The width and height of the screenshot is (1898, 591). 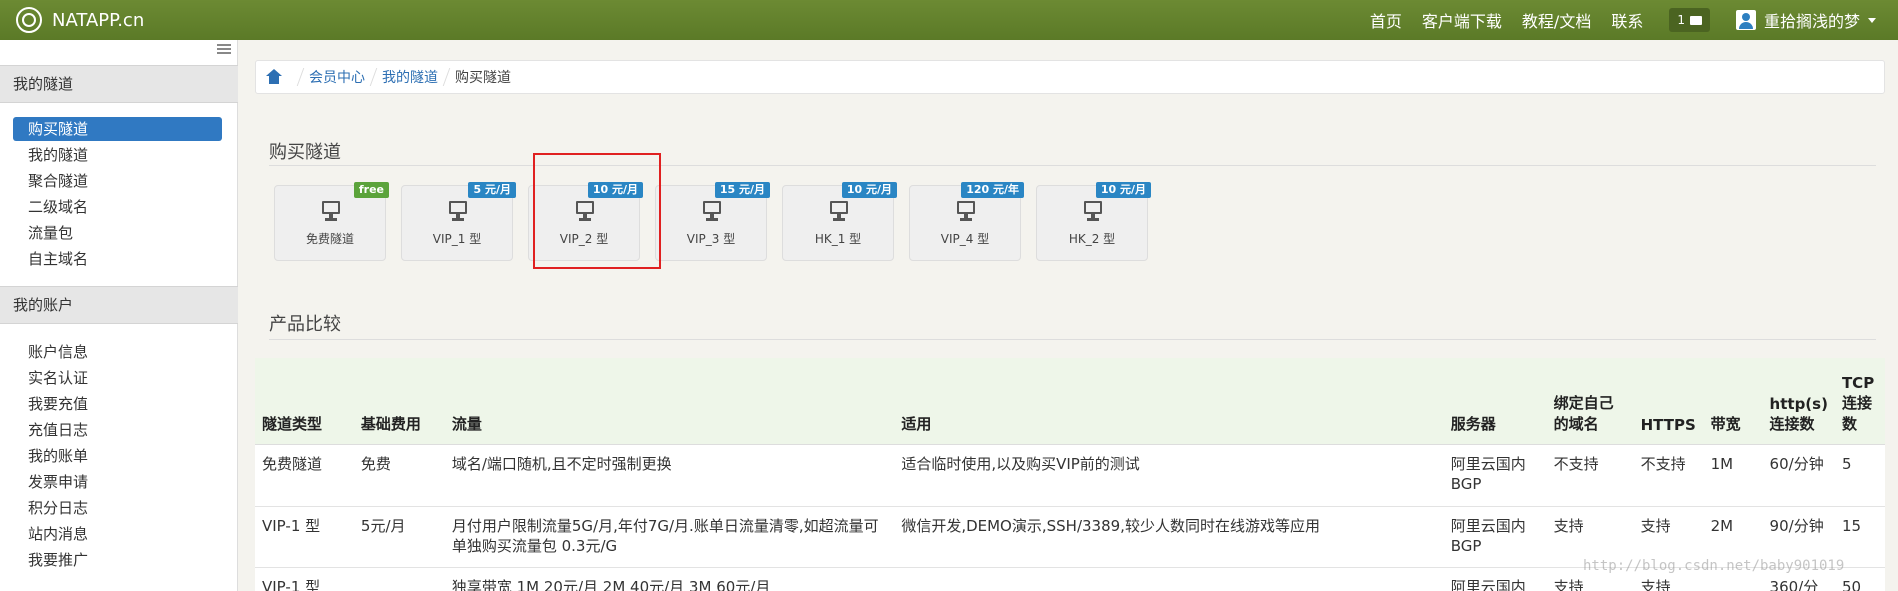 I want to click on sidebar-item-recharge-log: 充值日志, so click(x=117, y=430).